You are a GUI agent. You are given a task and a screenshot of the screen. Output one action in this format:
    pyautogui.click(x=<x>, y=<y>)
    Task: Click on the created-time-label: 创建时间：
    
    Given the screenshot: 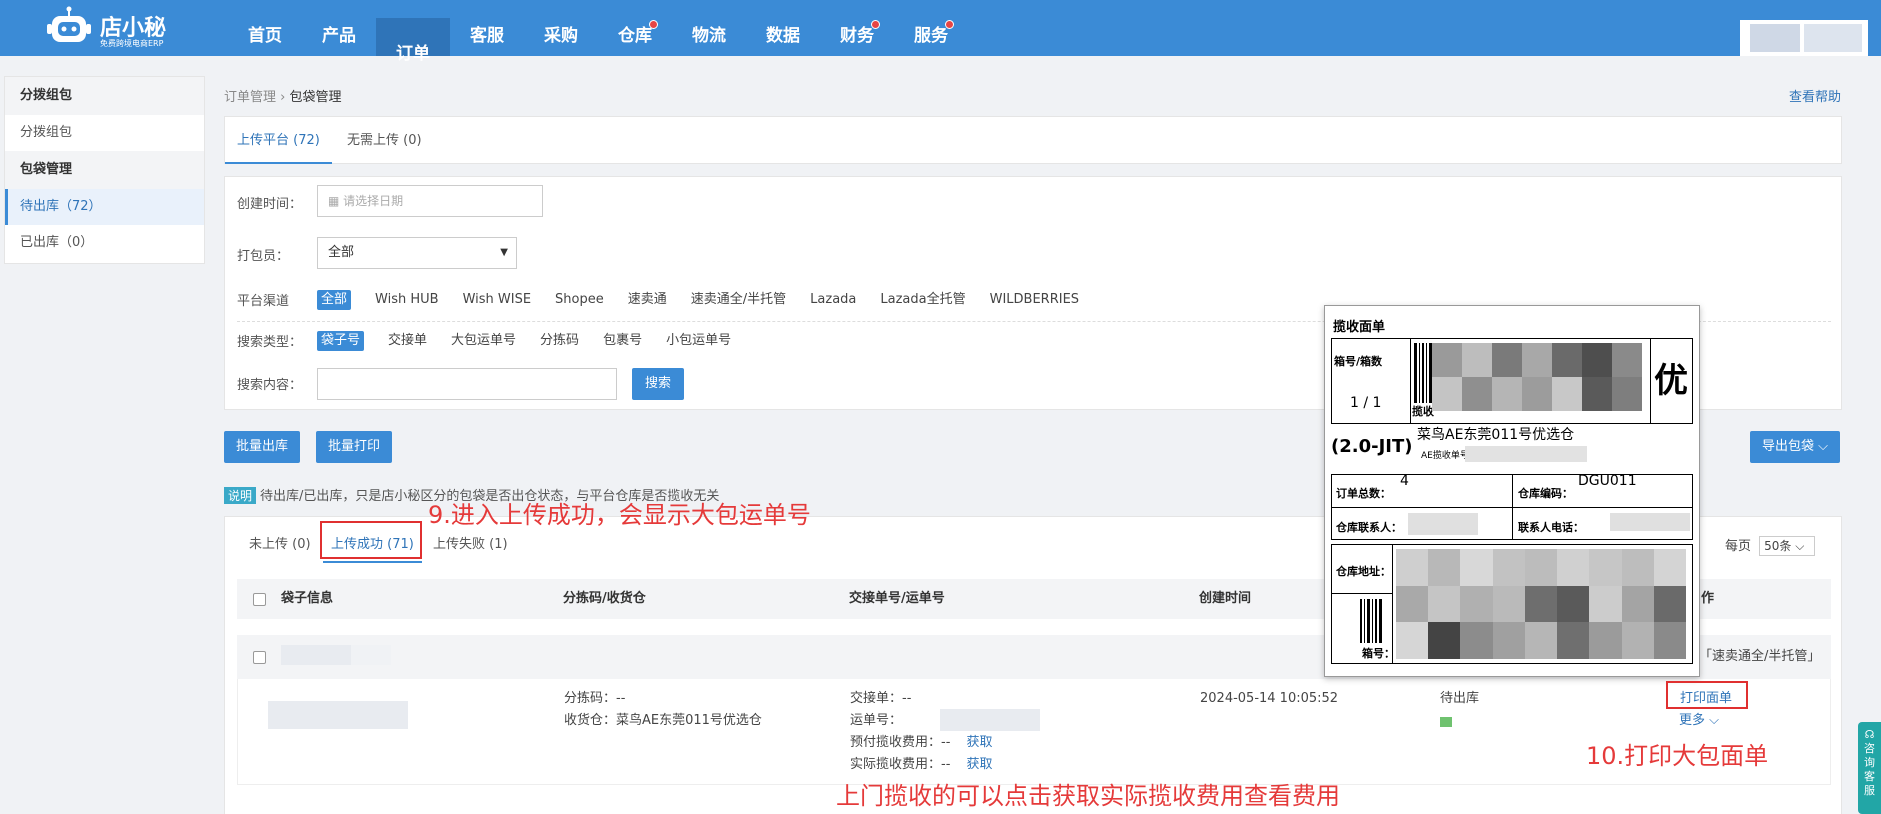 What is the action you would take?
    pyautogui.click(x=270, y=204)
    